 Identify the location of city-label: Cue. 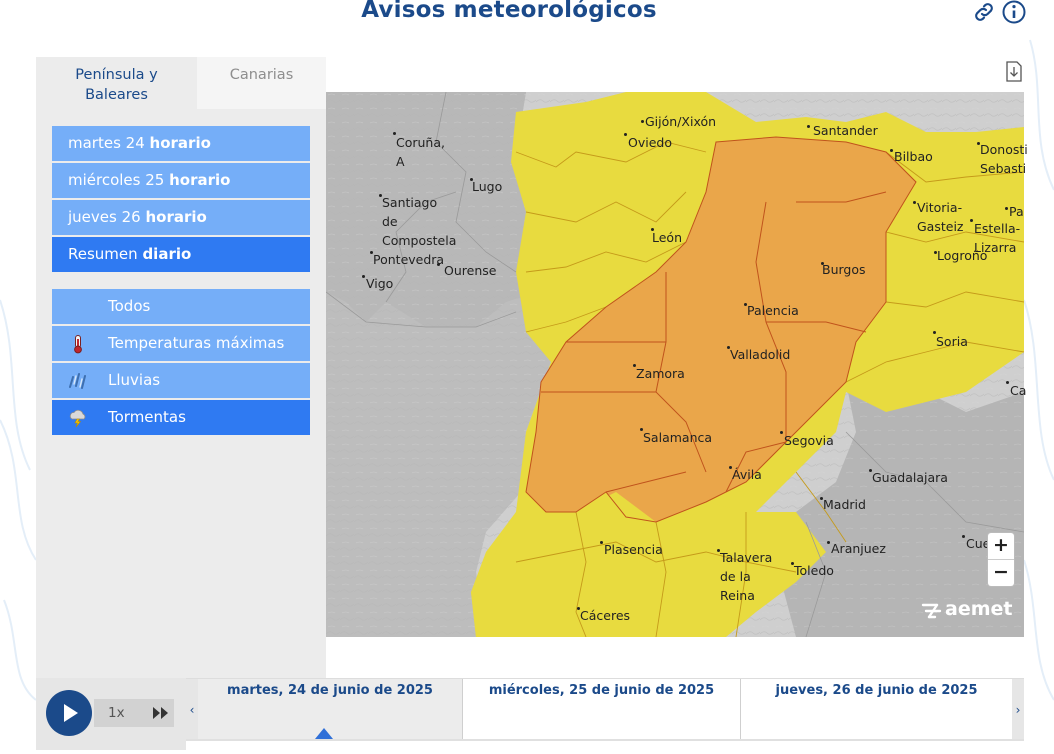
(978, 543).